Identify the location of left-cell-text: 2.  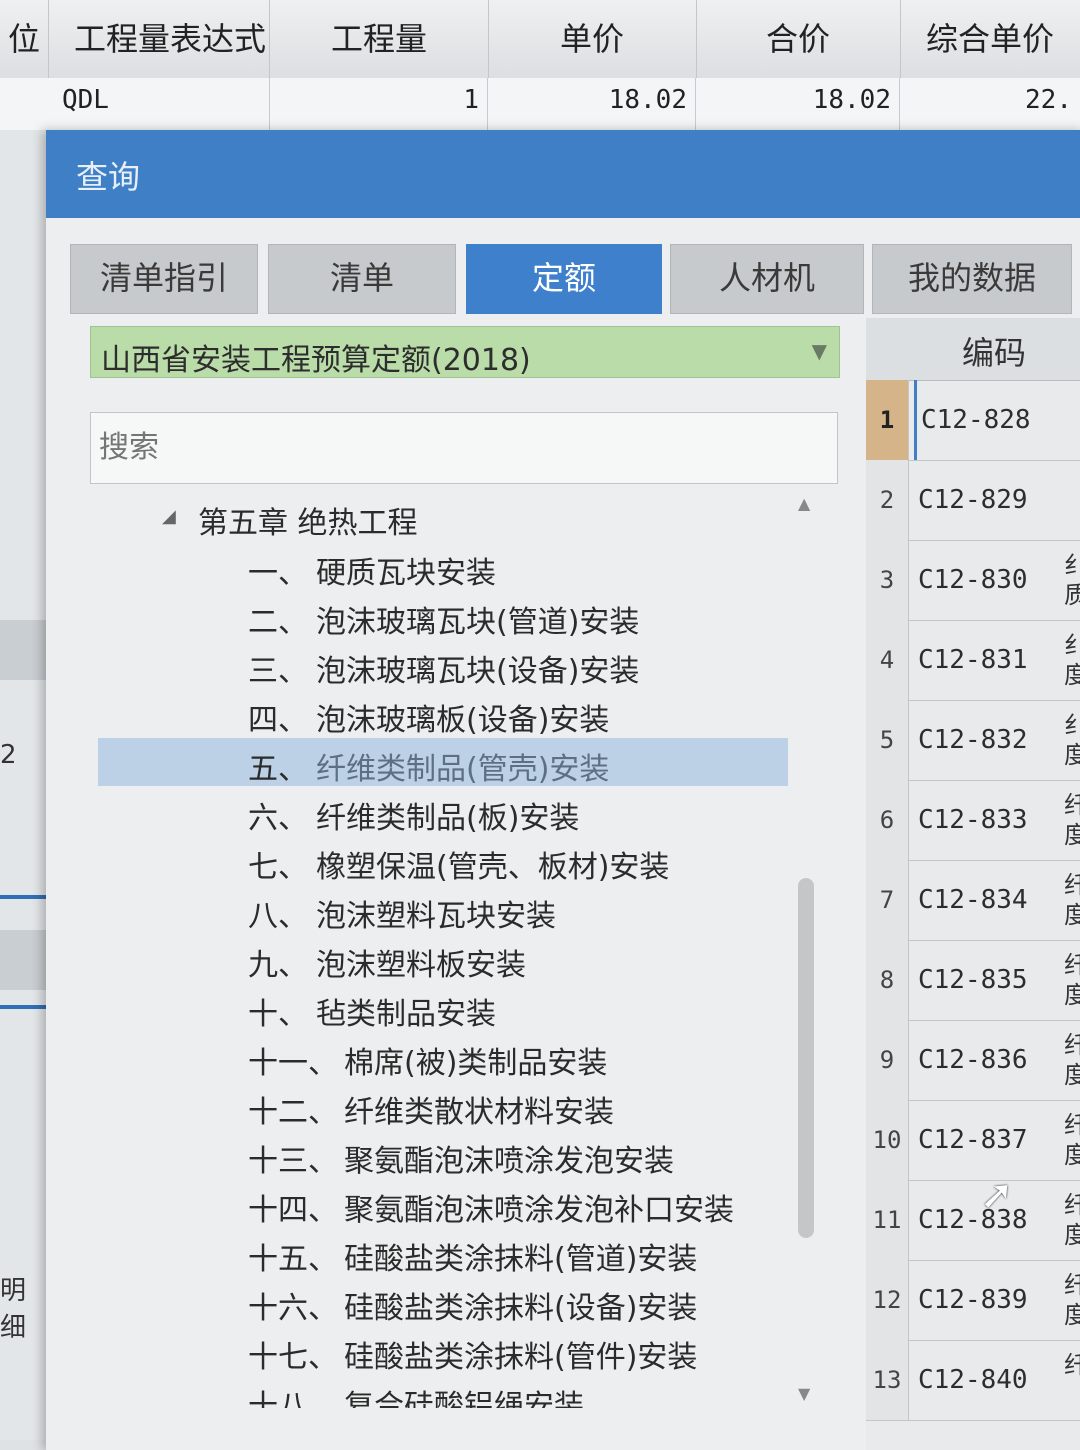
(8, 755).